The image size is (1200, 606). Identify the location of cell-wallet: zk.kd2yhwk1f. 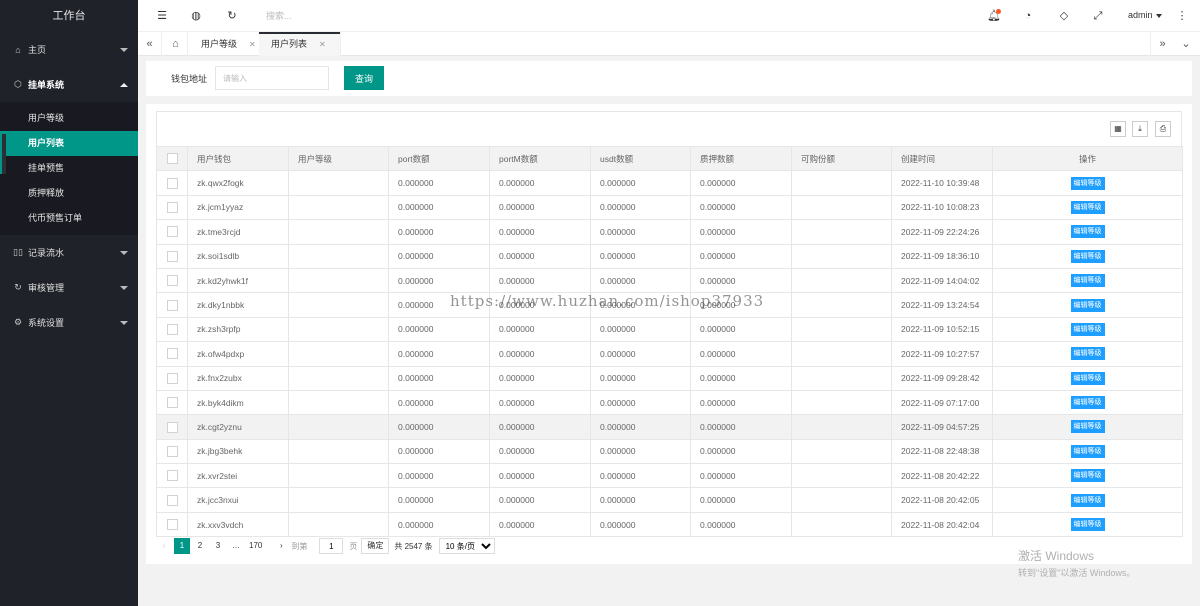
(238, 280).